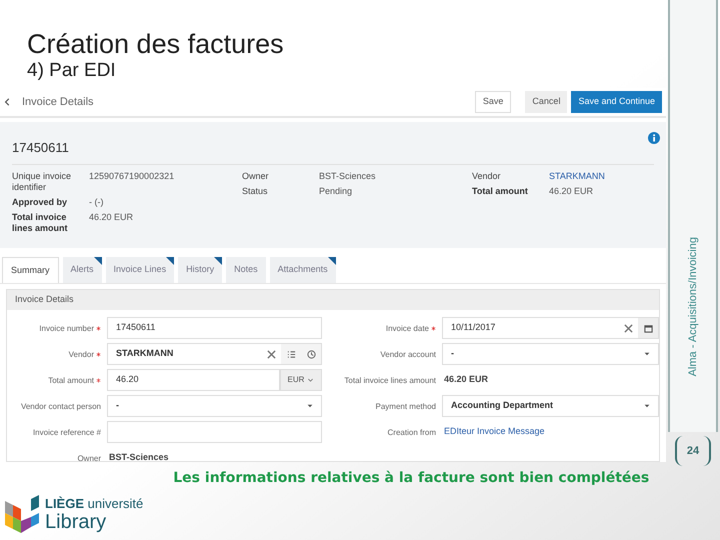  I want to click on tab: History, so click(200, 270).